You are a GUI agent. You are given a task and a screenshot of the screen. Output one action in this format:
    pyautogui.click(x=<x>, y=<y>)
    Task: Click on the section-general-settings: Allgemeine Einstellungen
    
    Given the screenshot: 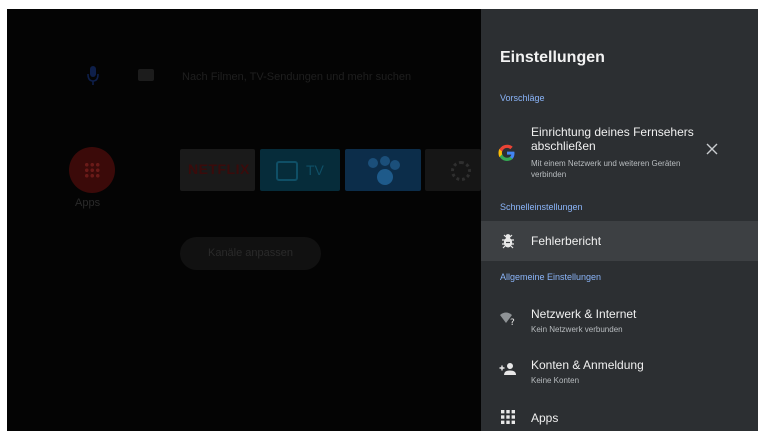 What is the action you would take?
    pyautogui.click(x=551, y=277)
    